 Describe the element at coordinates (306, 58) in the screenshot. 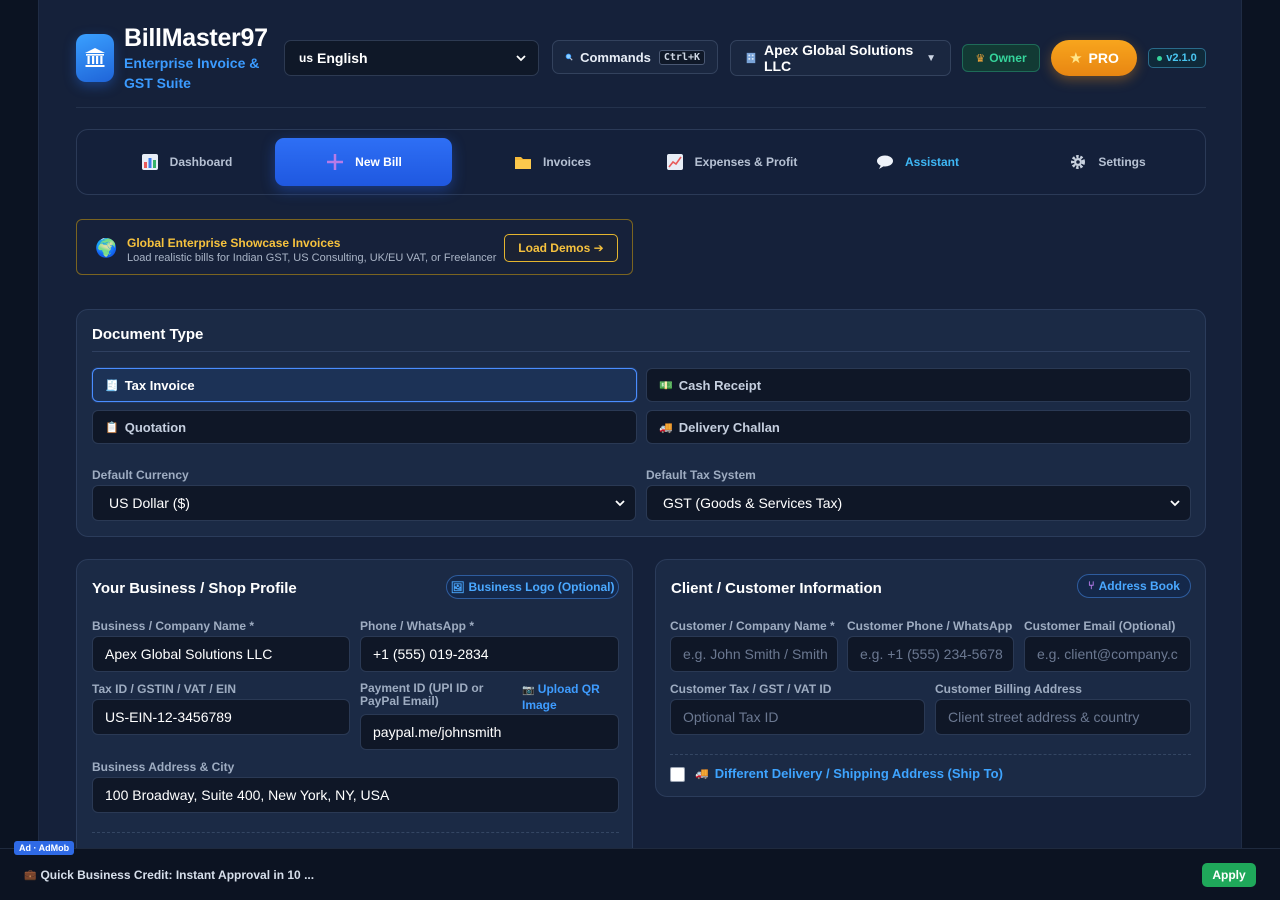

I see `flag-us-icon: us` at that location.